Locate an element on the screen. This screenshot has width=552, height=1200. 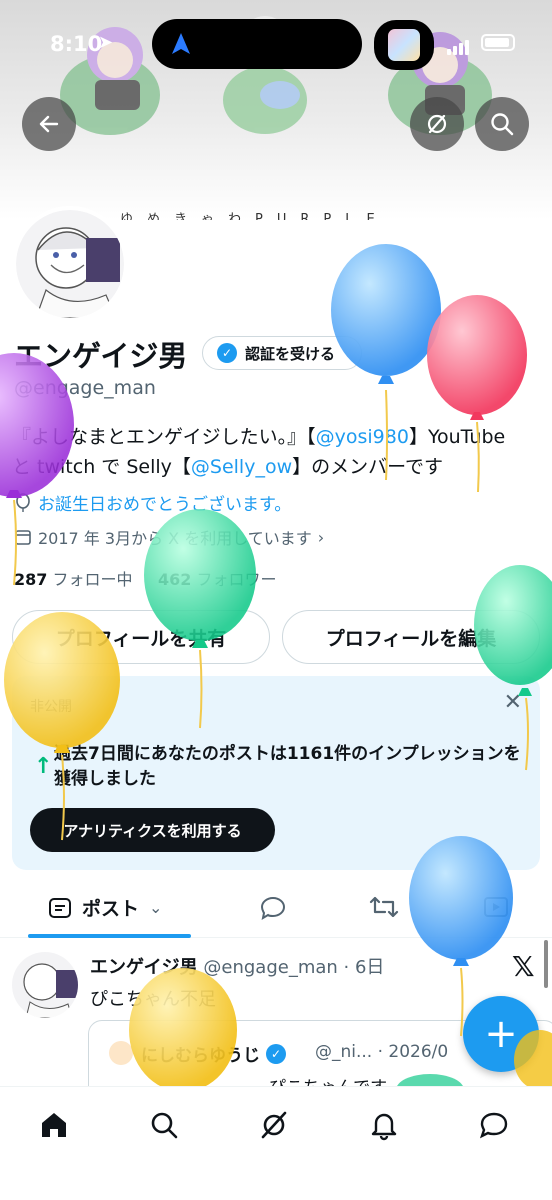
bio-mention-link: @yosi980 is located at coordinates (362, 437).